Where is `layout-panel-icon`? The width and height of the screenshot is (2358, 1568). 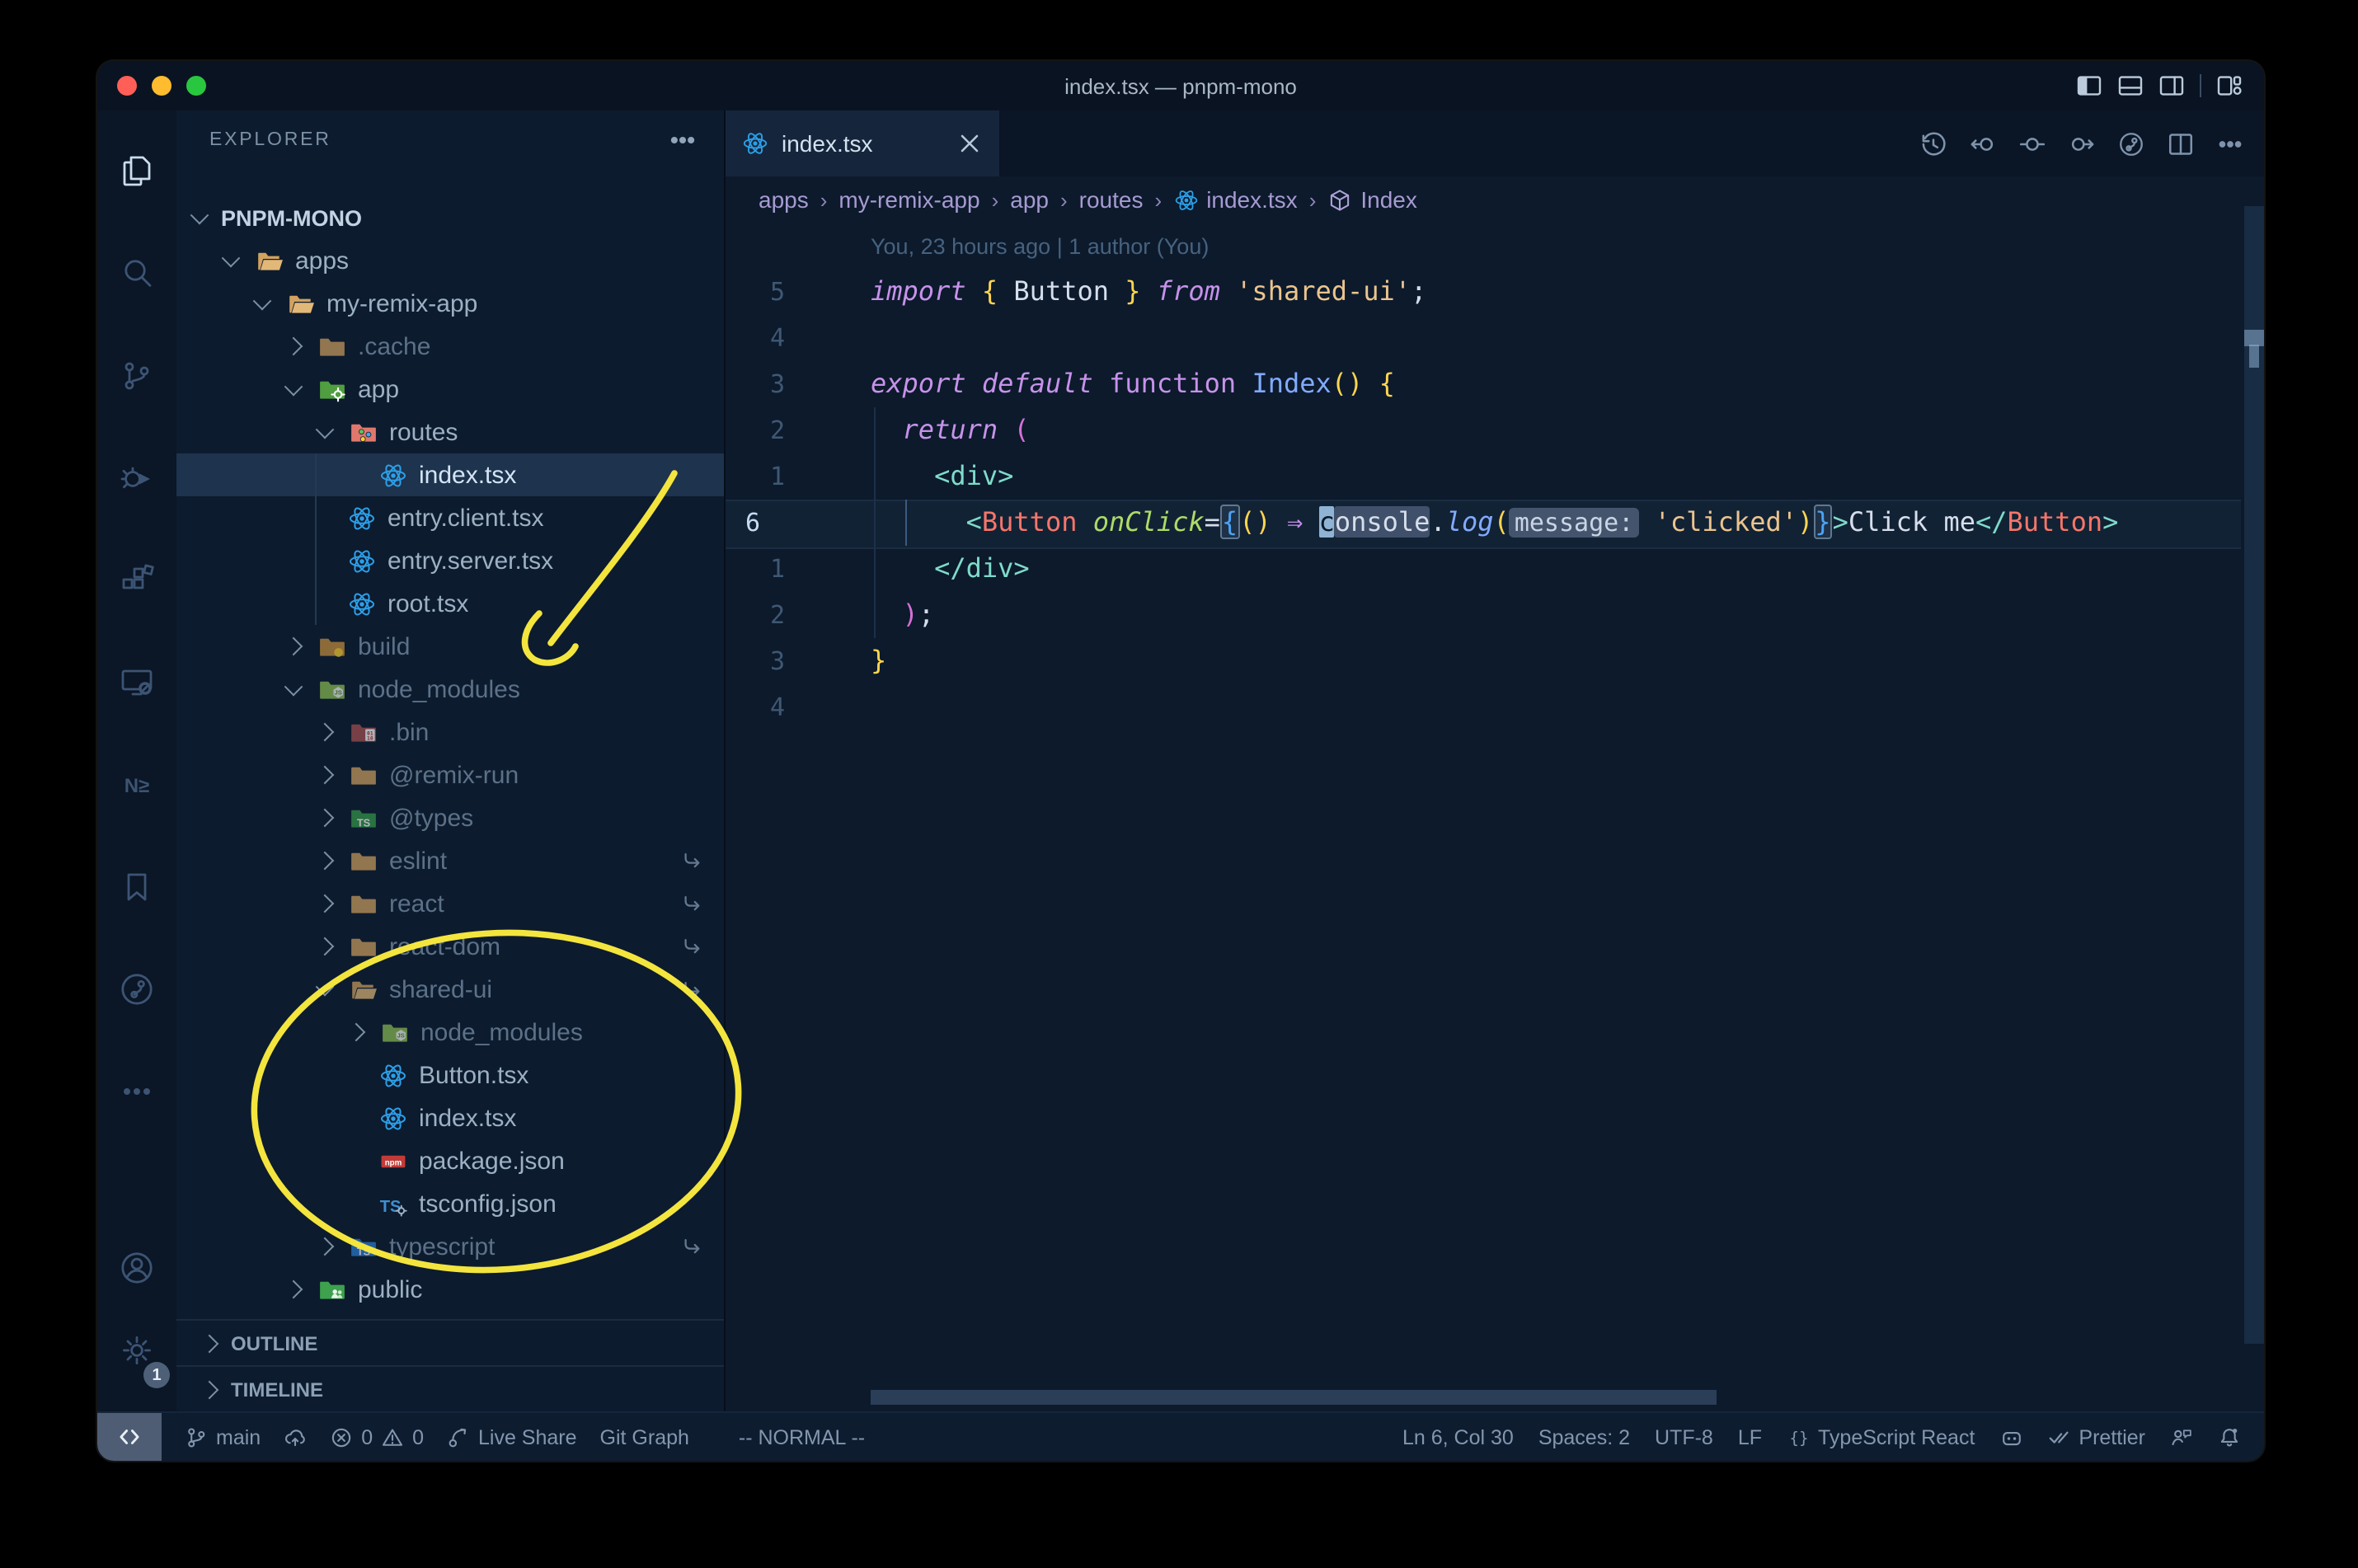 layout-panel-icon is located at coordinates (2131, 86).